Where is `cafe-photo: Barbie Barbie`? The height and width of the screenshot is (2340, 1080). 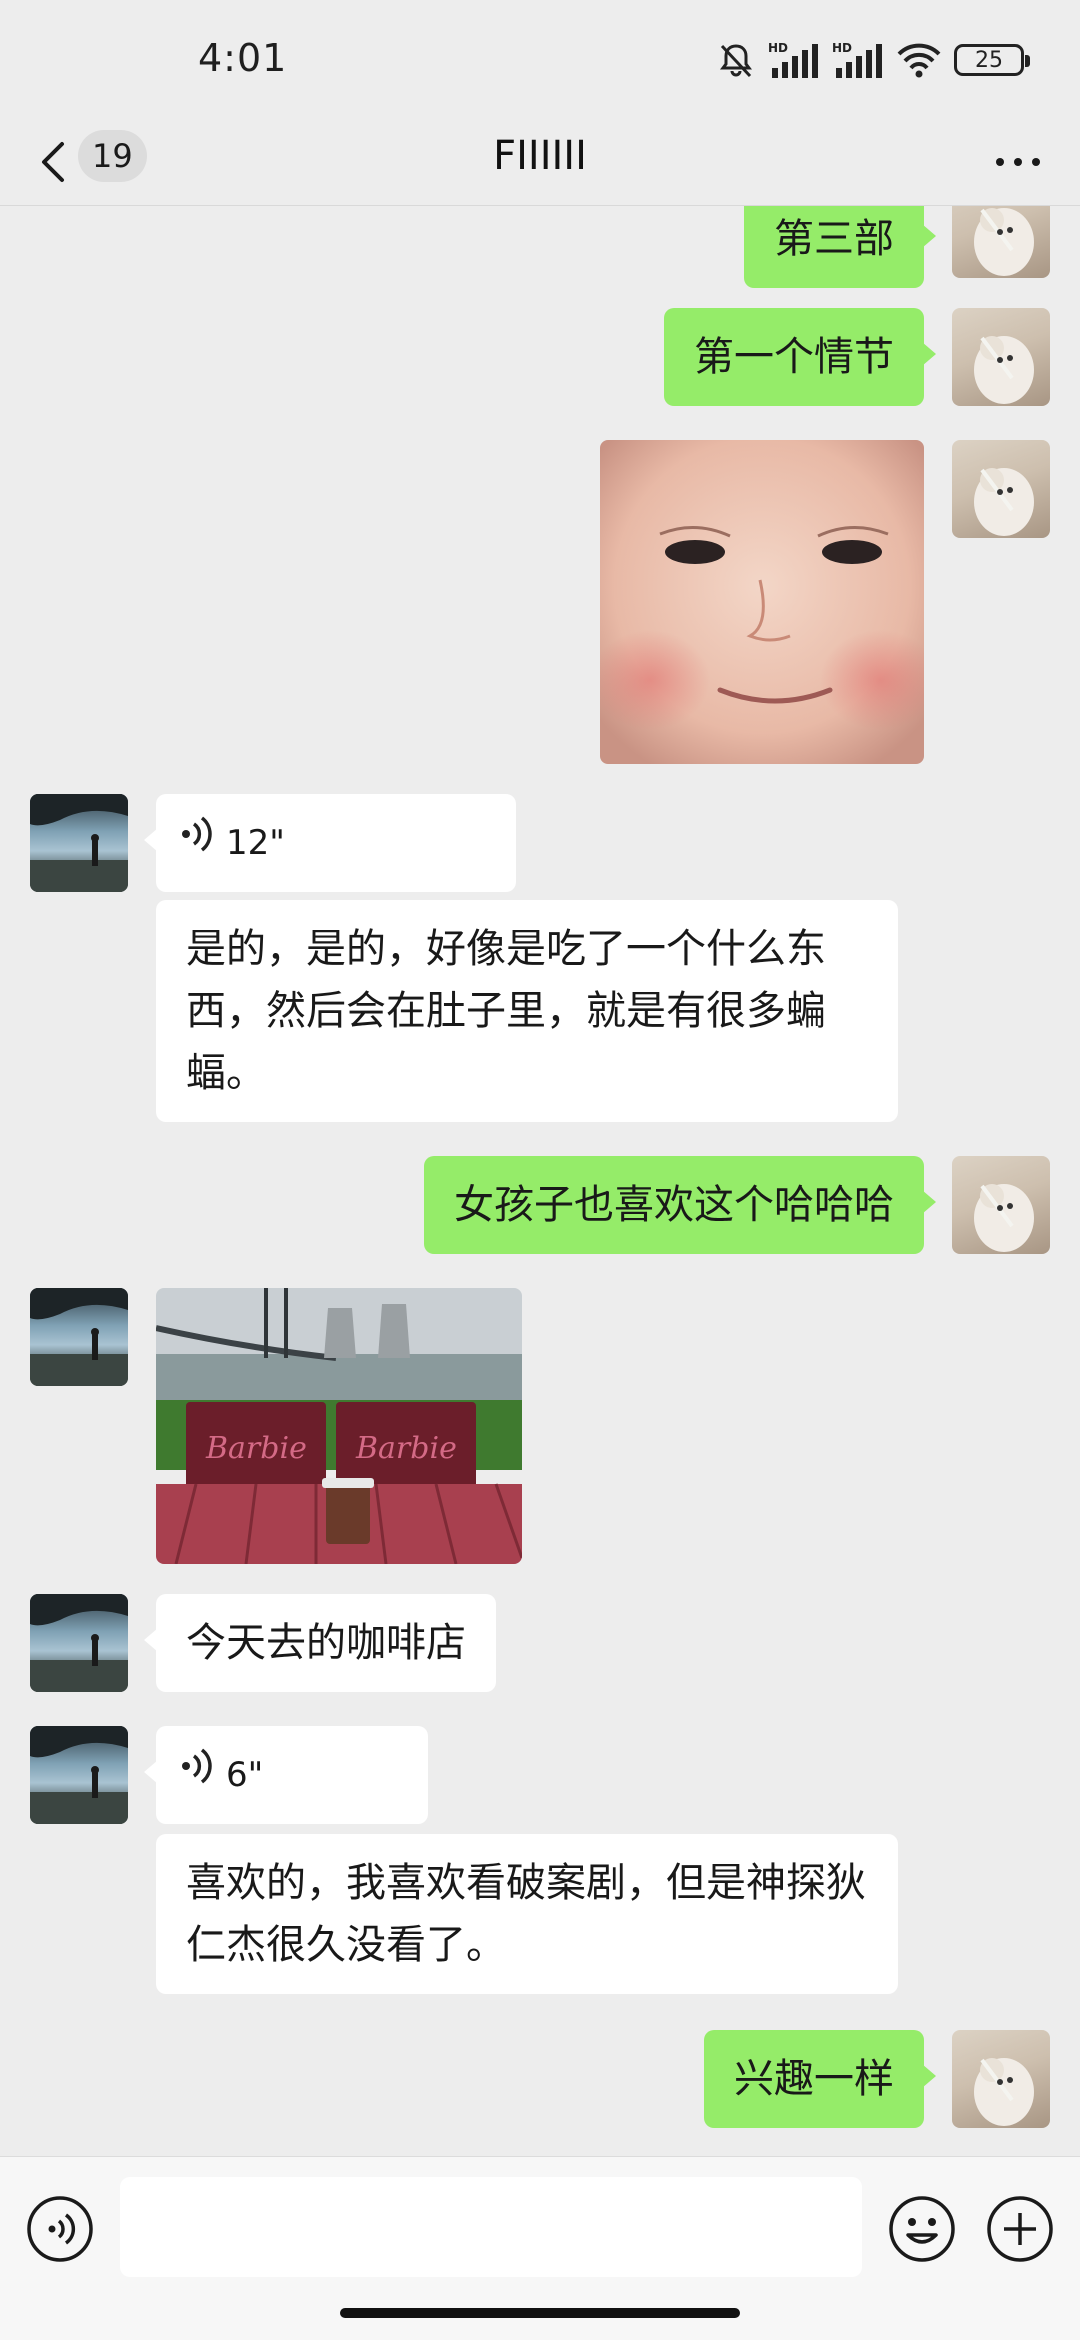 cafe-photo: Barbie Barbie is located at coordinates (339, 1426).